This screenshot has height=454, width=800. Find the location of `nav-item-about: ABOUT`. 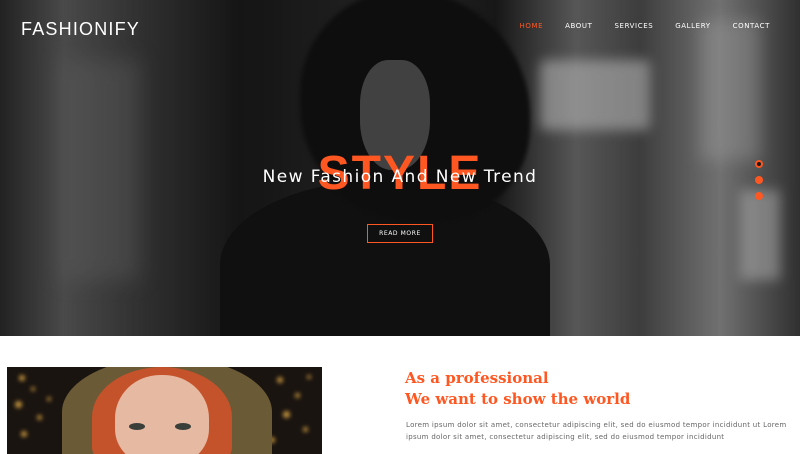

nav-item-about: ABOUT is located at coordinates (578, 26).